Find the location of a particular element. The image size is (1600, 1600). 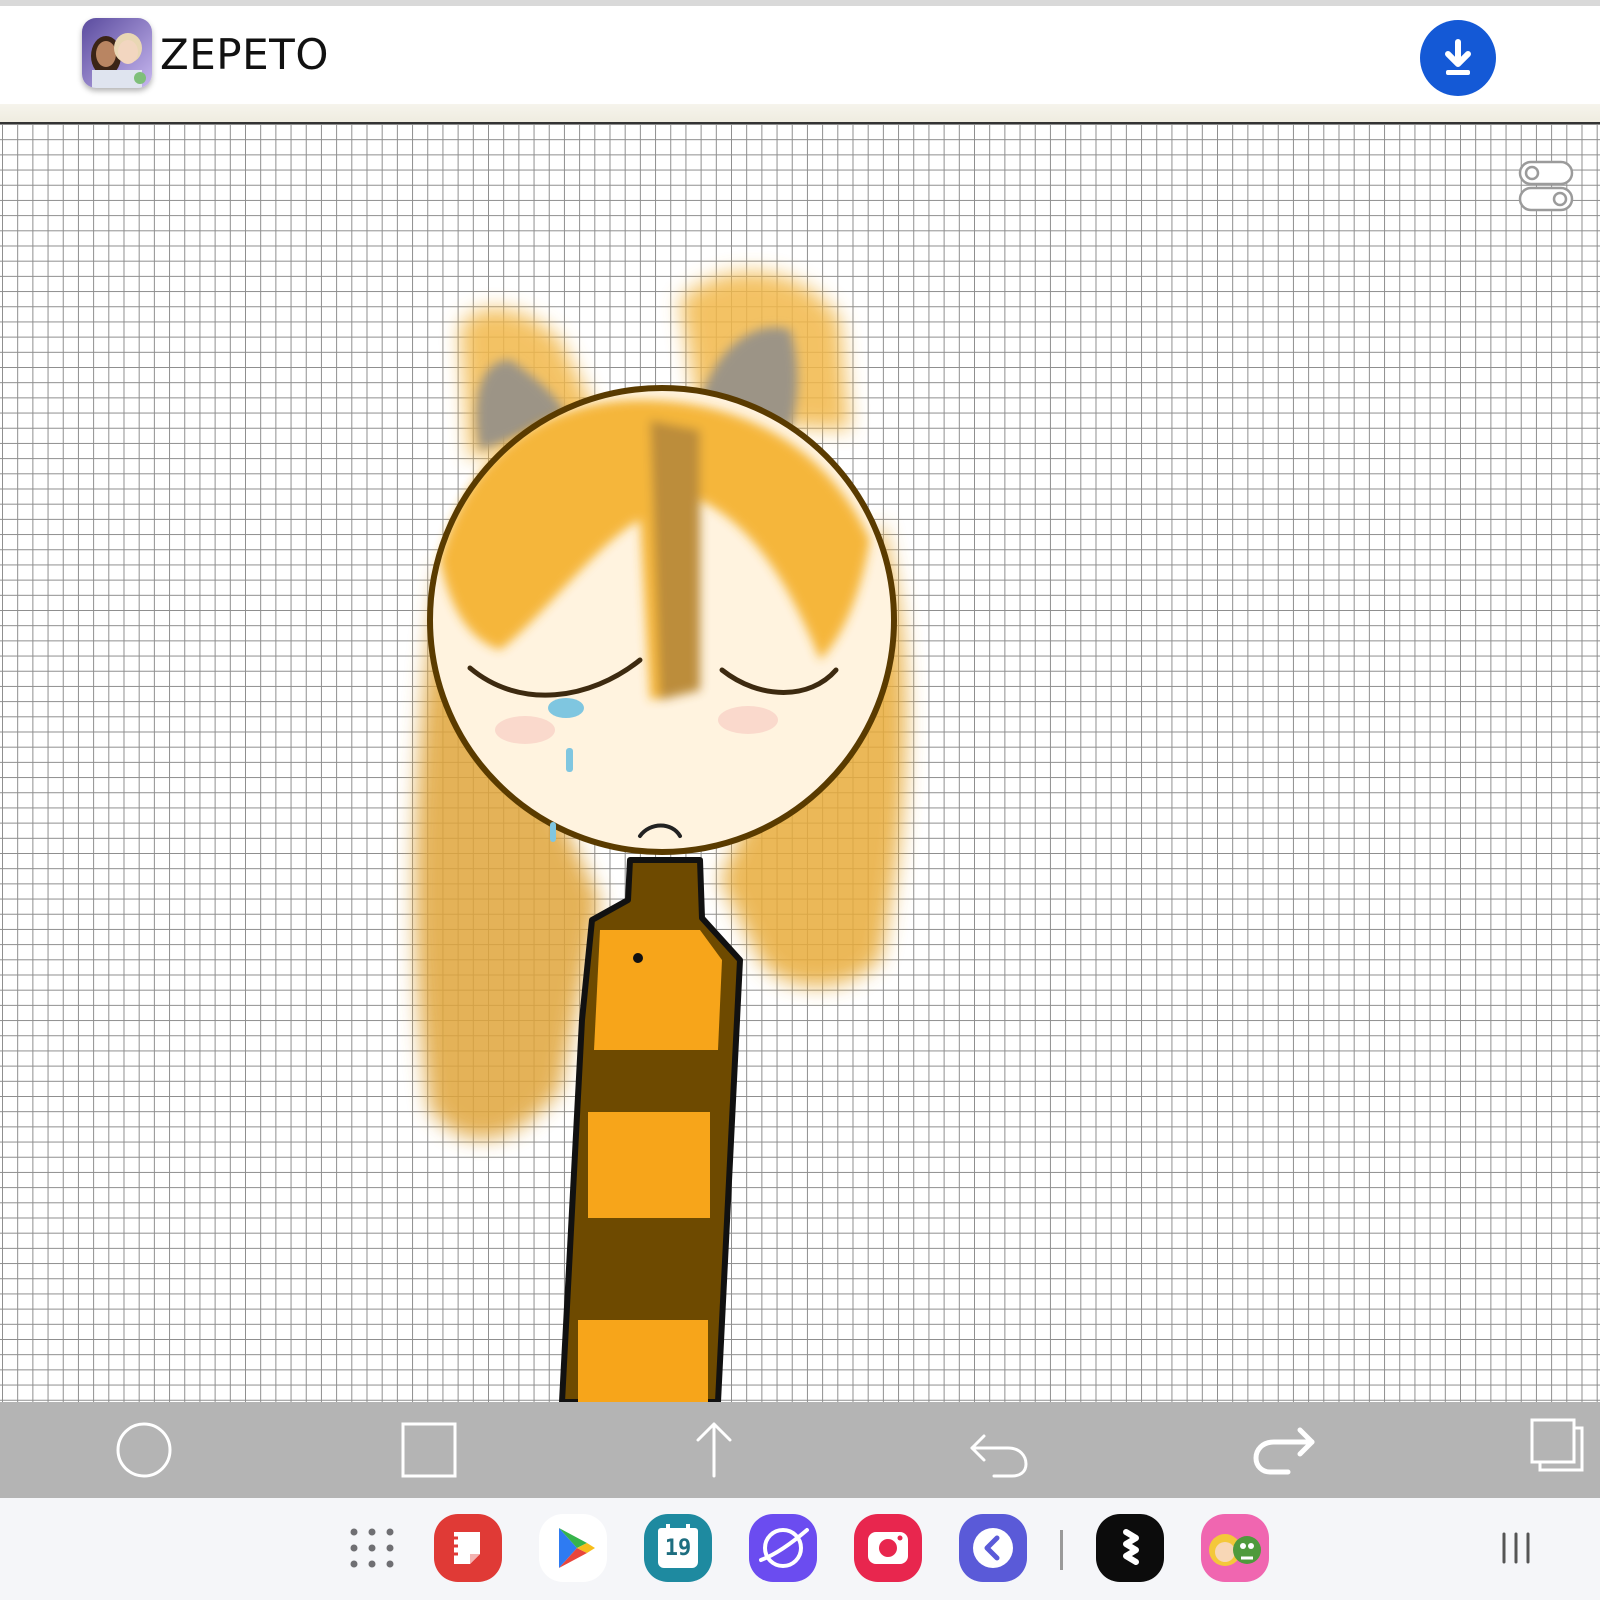

game-app is located at coordinates (1235, 1548).